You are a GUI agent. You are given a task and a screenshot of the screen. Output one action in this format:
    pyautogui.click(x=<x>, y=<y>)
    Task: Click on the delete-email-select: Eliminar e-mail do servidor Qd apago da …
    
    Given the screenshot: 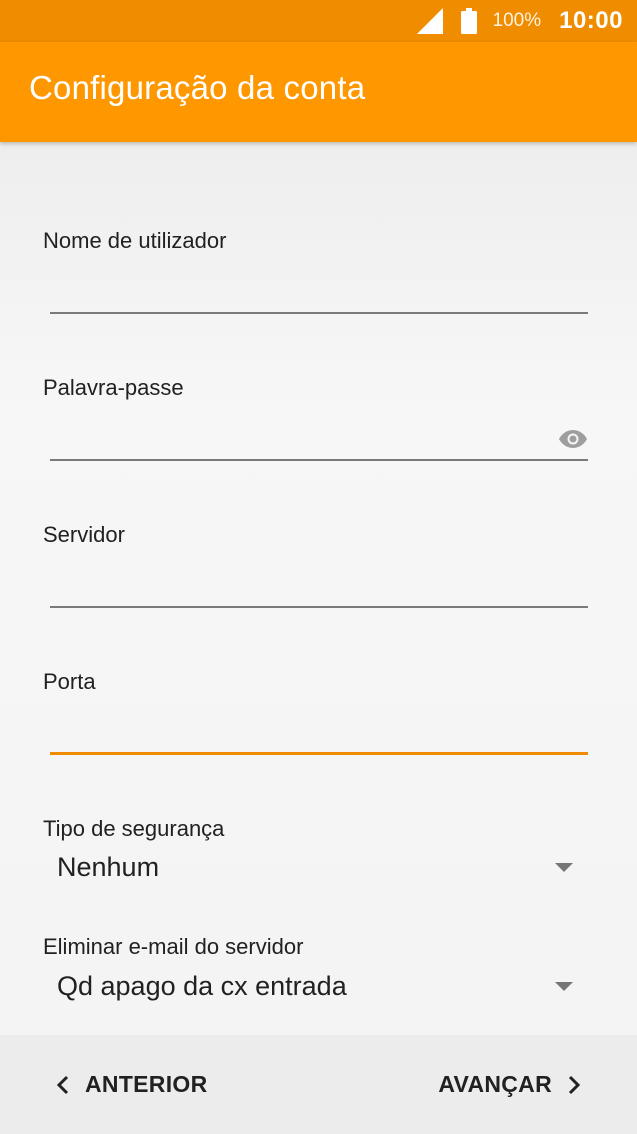 What is the action you would take?
    pyautogui.click(x=308, y=974)
    